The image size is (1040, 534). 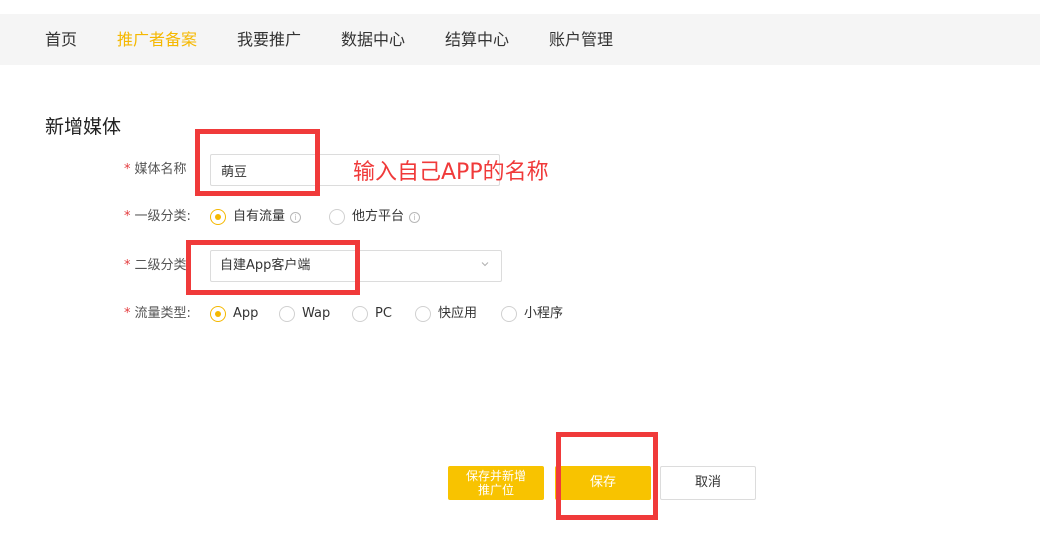 What do you see at coordinates (61, 39) in the screenshot?
I see `nav-item-home: 首页` at bounding box center [61, 39].